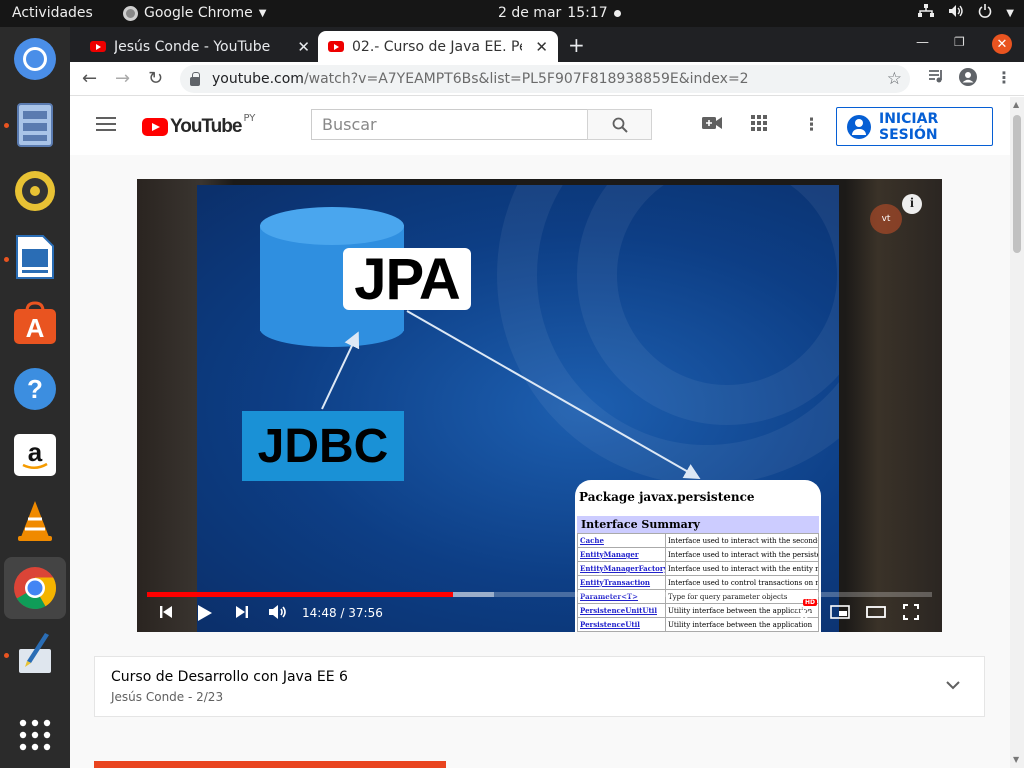 Image resolution: width=1024 pixels, height=768 pixels. What do you see at coordinates (914, 126) in the screenshot?
I see `sign-in-button: INICIAR SESIÓN` at bounding box center [914, 126].